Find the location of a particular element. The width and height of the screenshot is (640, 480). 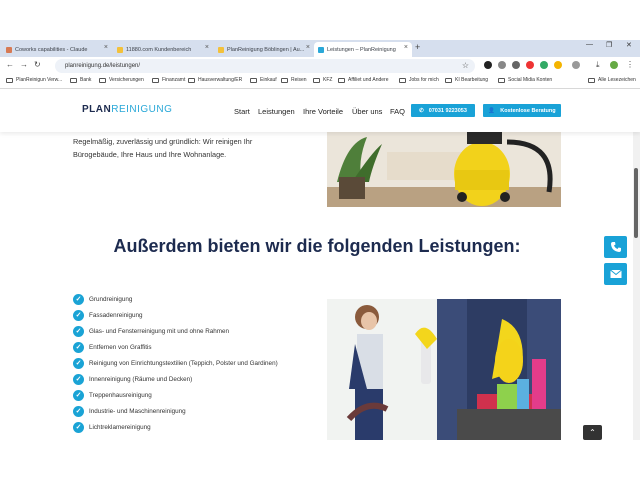

scrollbar-thumb is located at coordinates (636, 203).